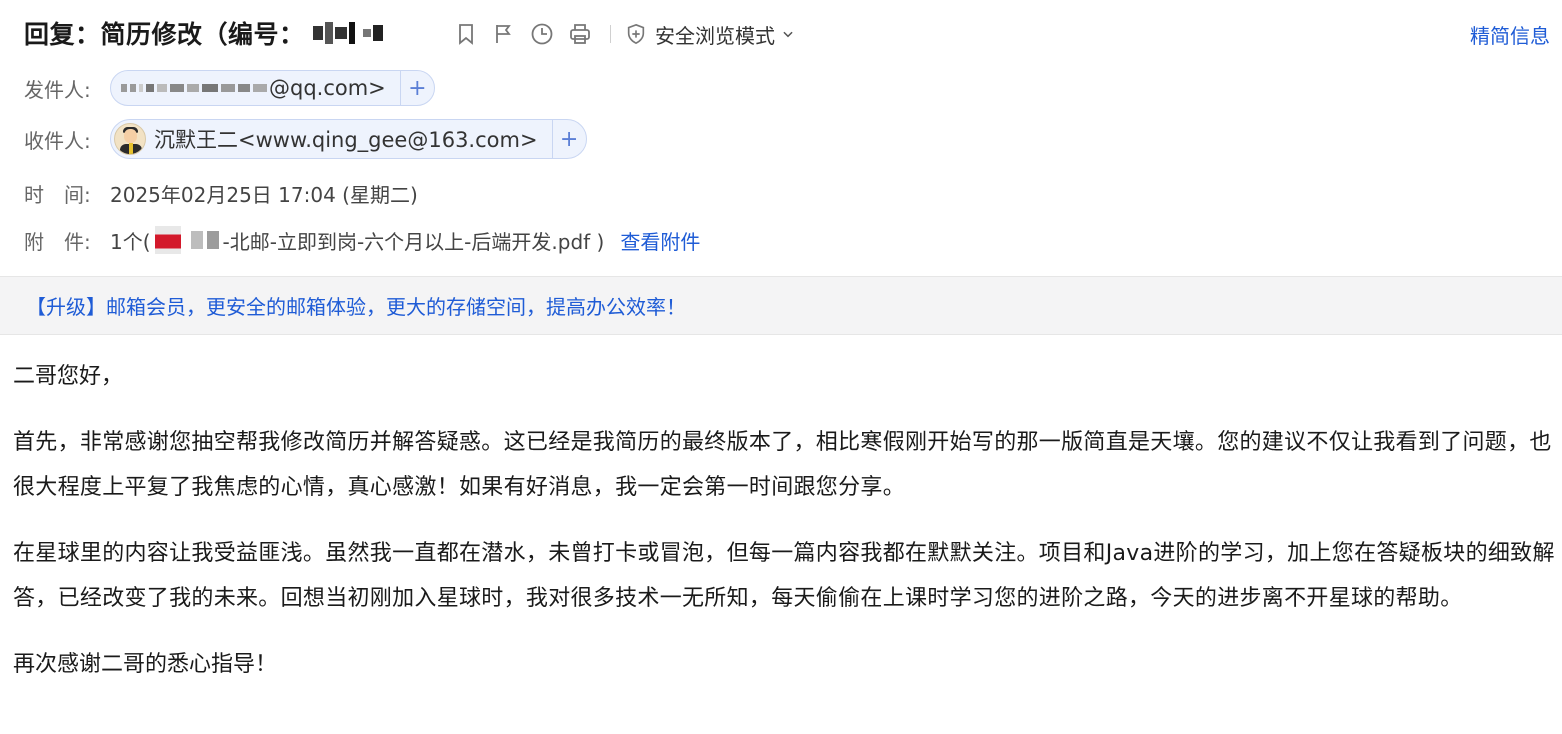  Describe the element at coordinates (466, 34) in the screenshot. I see `bookmark-icon` at that location.